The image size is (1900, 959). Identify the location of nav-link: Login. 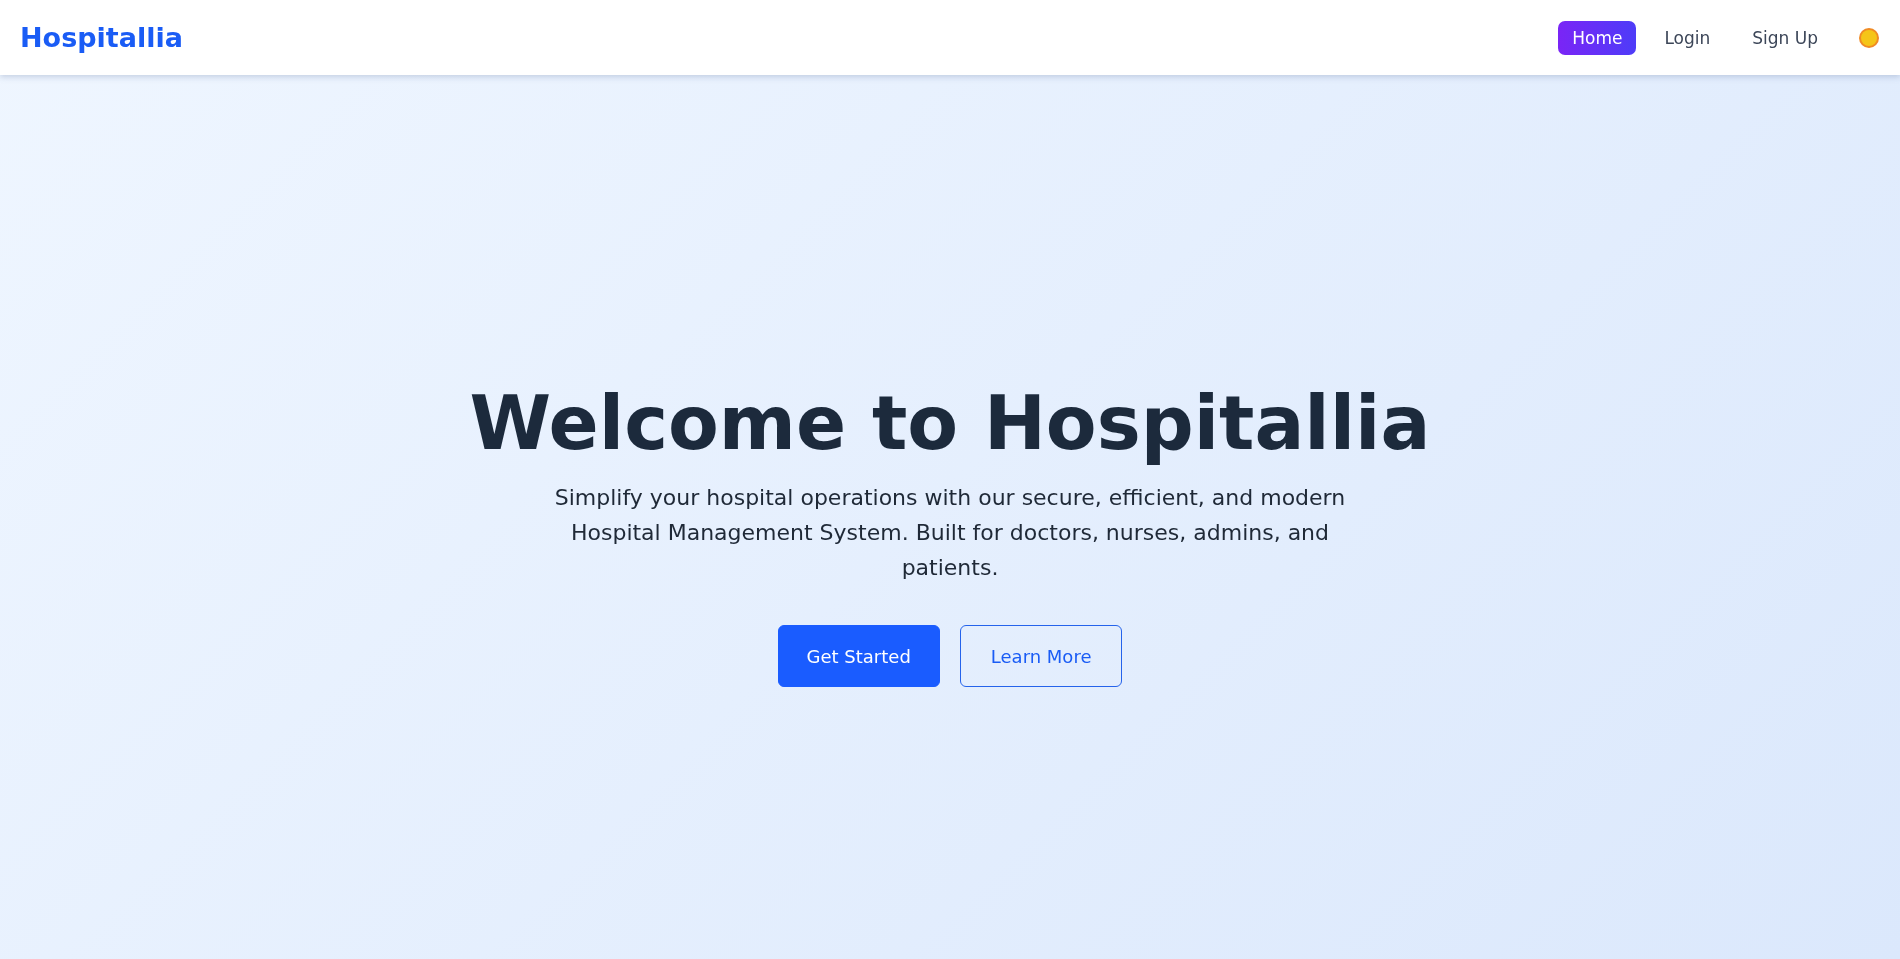
(1687, 37).